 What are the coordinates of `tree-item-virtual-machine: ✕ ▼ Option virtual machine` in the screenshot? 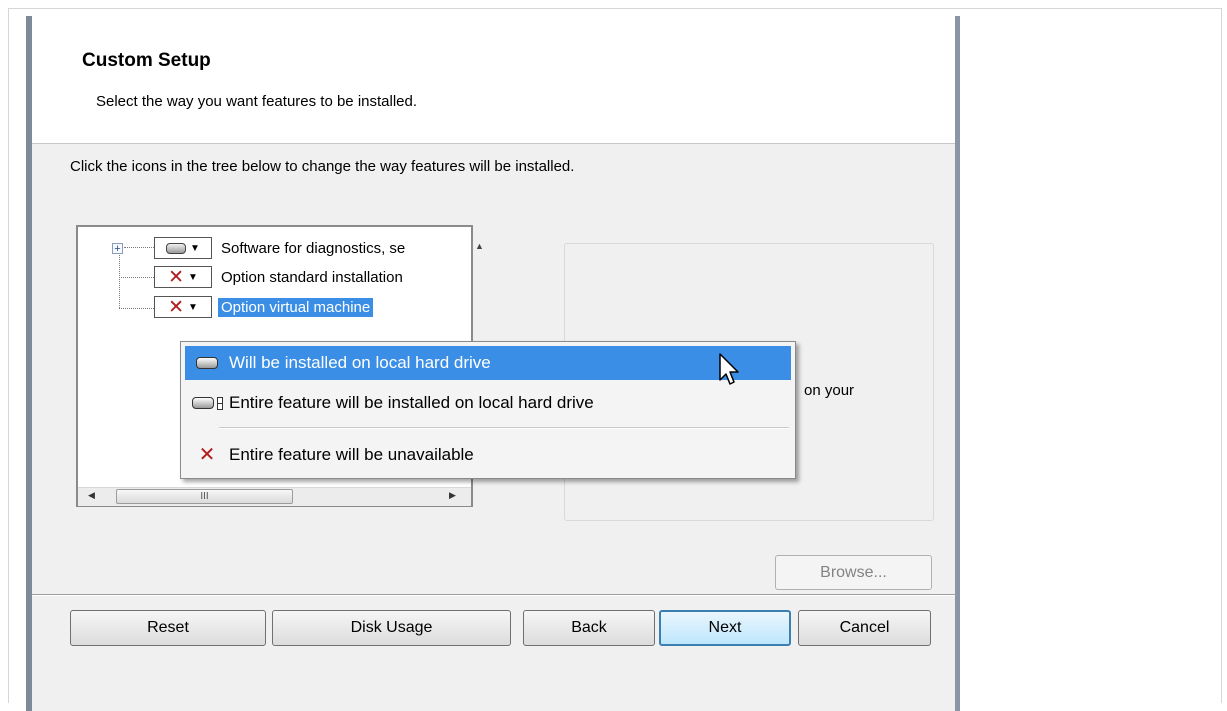 It's located at (264, 307).